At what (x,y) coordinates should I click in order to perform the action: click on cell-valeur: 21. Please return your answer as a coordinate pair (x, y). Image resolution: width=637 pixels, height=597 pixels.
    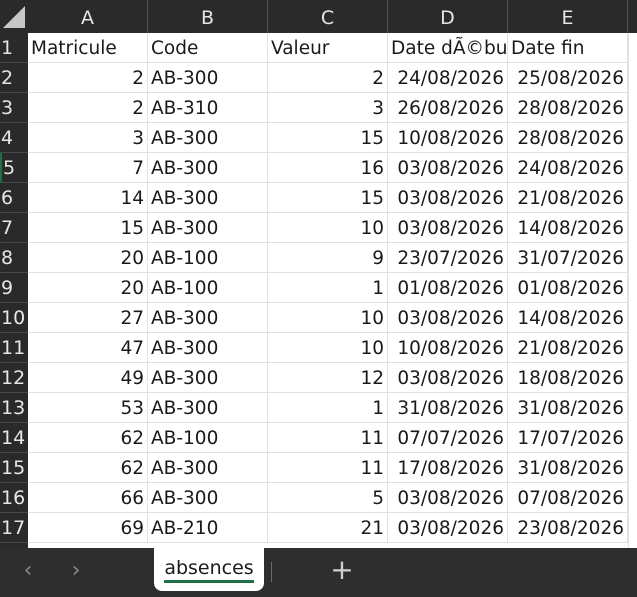
    Looking at the image, I should click on (328, 528).